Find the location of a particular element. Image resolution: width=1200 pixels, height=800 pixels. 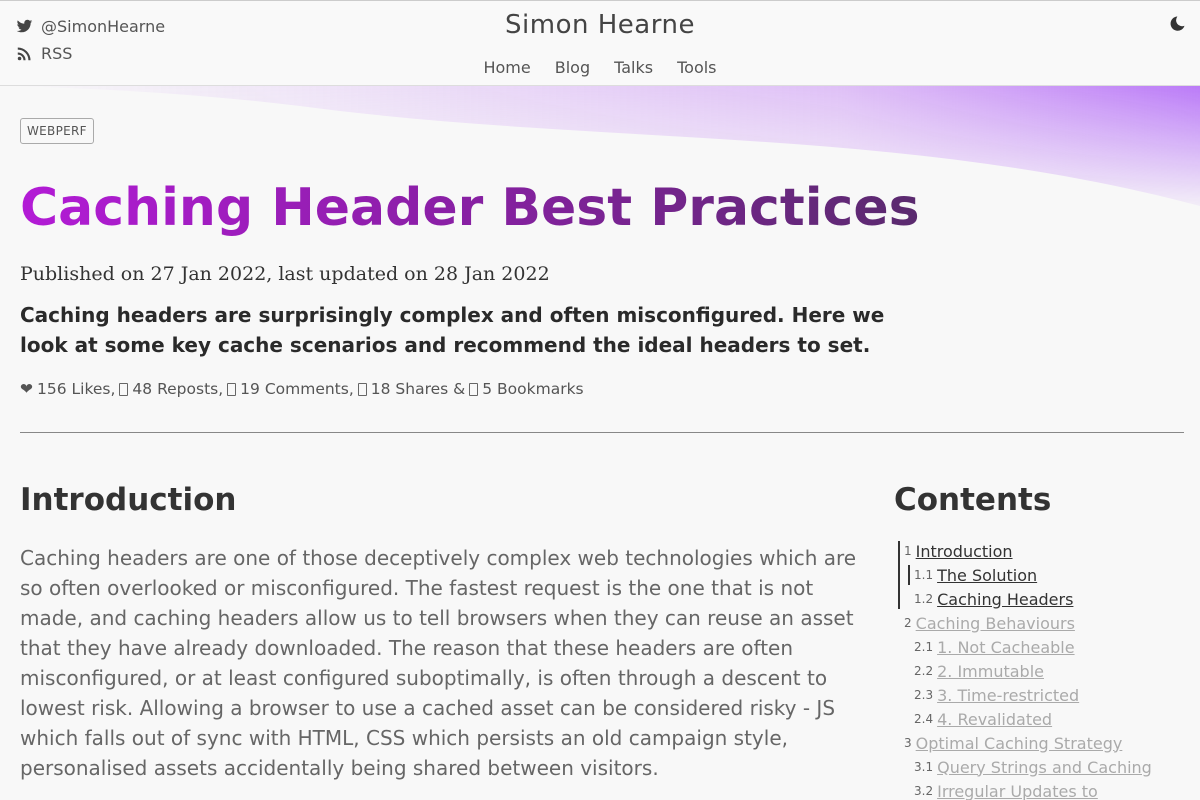

likes-count: ❤ 156 Likes, is located at coordinates (67, 389).